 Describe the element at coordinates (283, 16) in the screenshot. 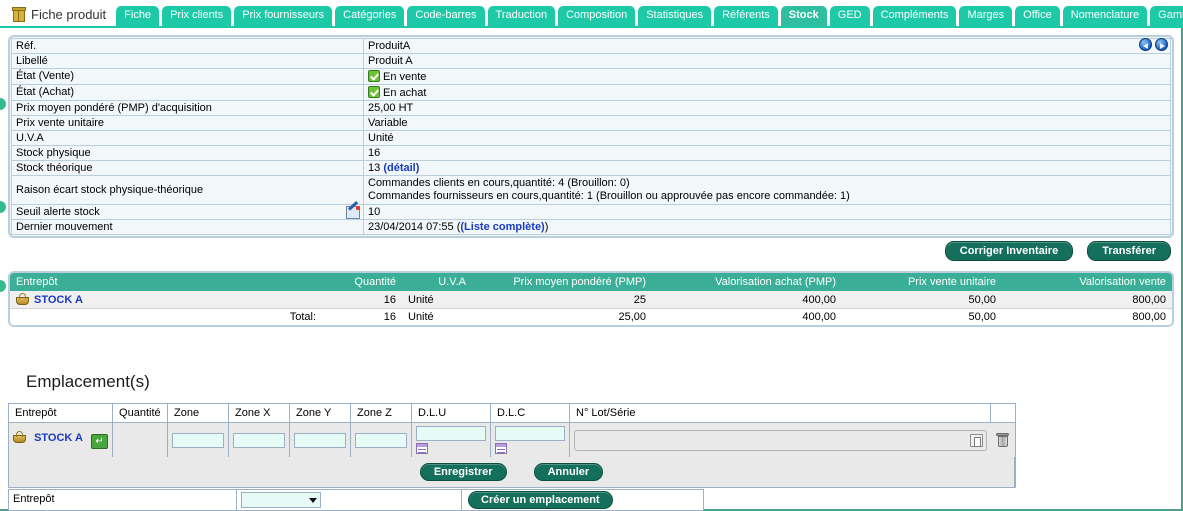

I see `tab-prix-fournisseurs: Prix fournisseurs` at that location.